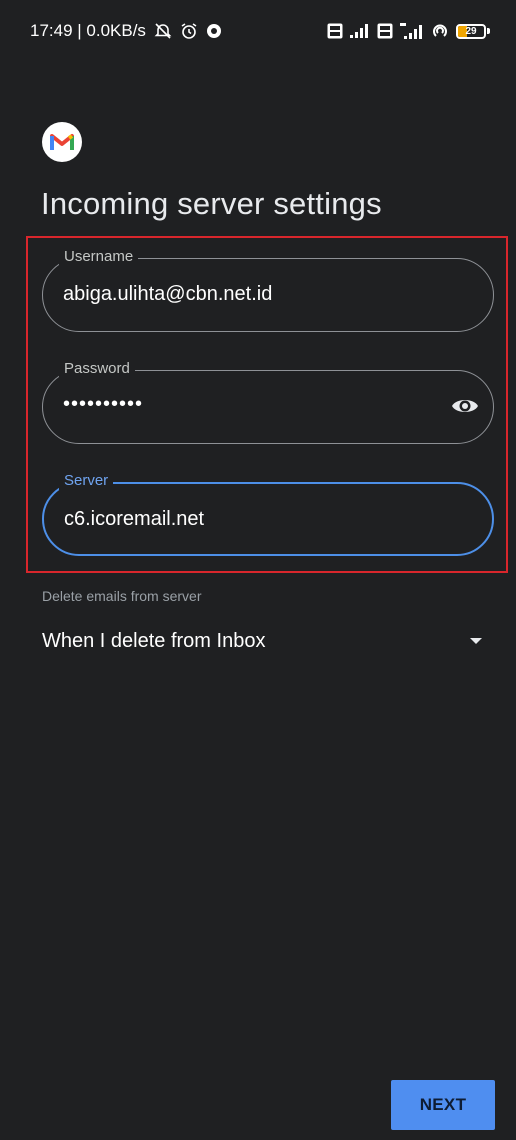 The width and height of the screenshot is (516, 1140). Describe the element at coordinates (258, 31) in the screenshot. I see `status-bar: 17:49 | 0.0KB/s 29` at that location.